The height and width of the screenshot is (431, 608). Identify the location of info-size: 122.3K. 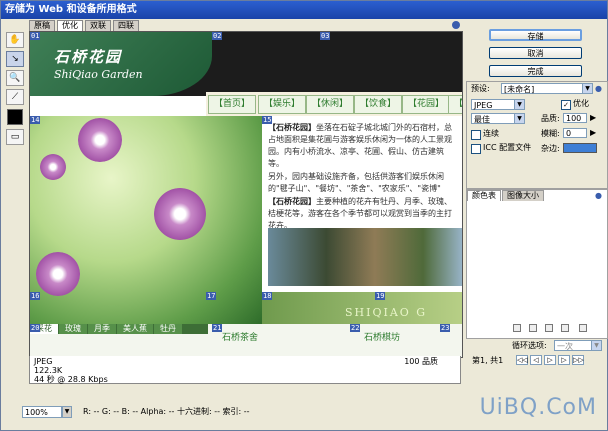
(48, 370).